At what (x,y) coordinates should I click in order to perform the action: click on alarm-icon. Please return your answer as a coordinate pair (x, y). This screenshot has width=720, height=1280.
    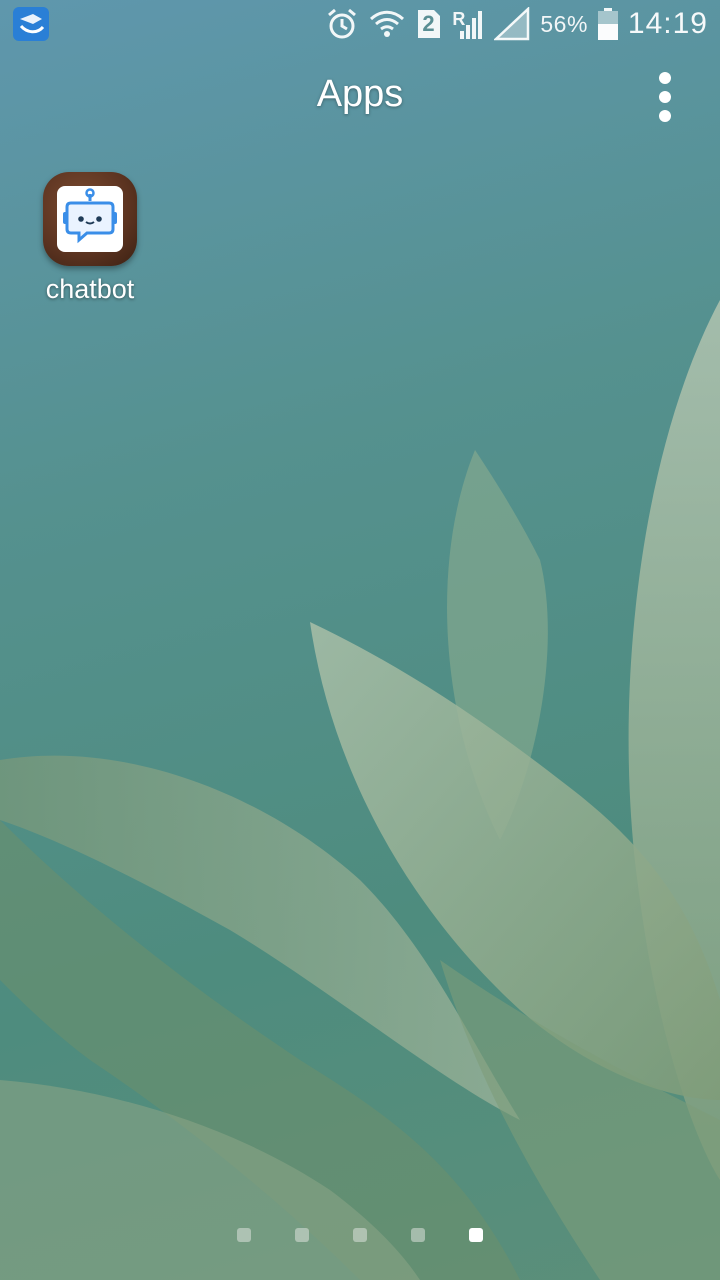
    Looking at the image, I should click on (342, 24).